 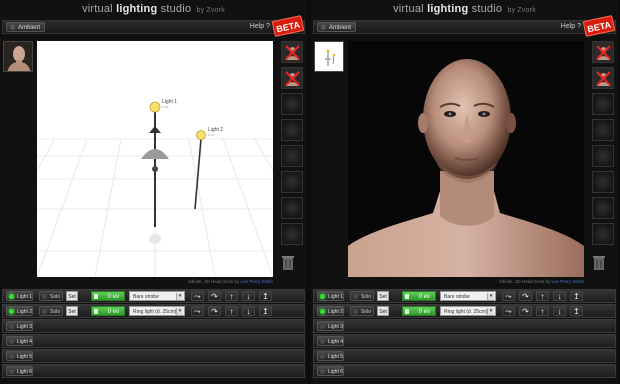 I want to click on ev-handle-icon, so click(x=407, y=296).